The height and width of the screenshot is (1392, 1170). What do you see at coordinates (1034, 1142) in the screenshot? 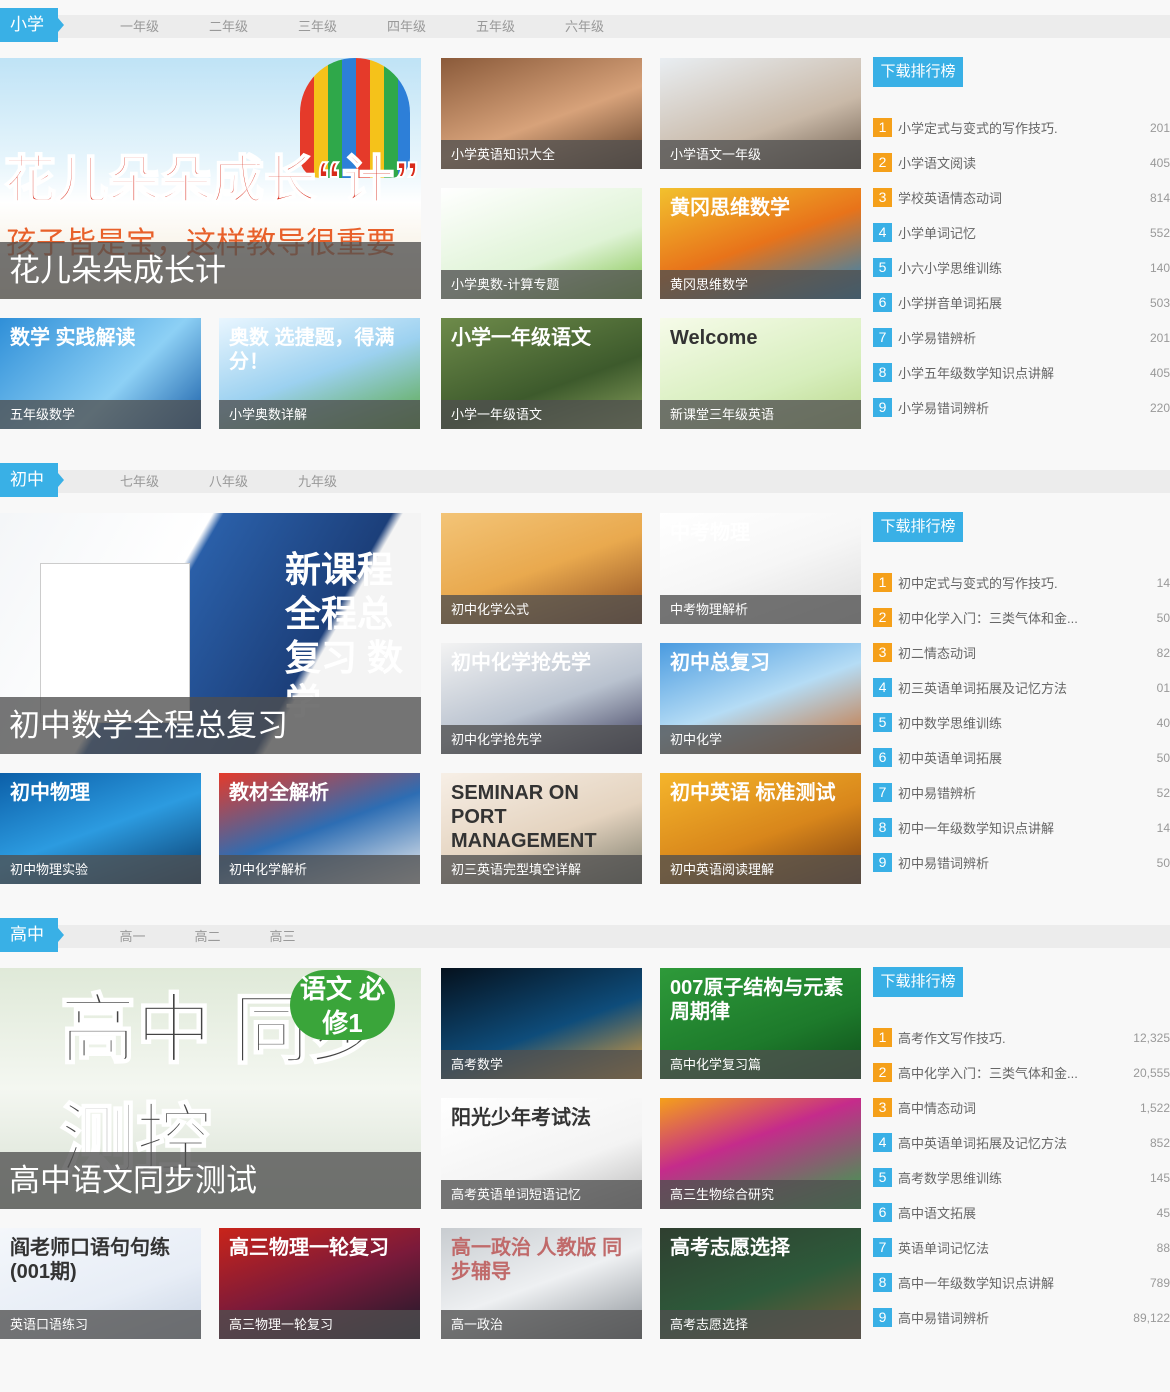
I see `rank-item-title: 高中英语单词拓展及记忆方法` at bounding box center [1034, 1142].